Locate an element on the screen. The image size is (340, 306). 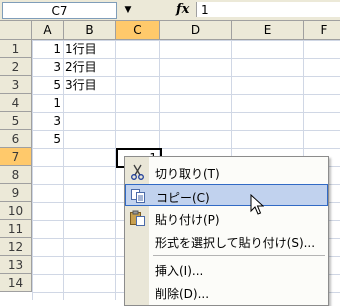
row-header-2: 2 is located at coordinates (16, 67).